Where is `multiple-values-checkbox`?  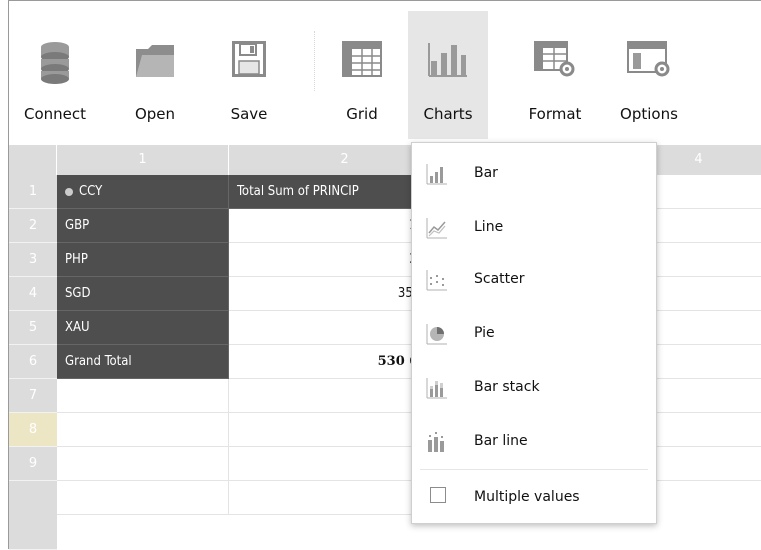
multiple-values-checkbox is located at coordinates (438, 495).